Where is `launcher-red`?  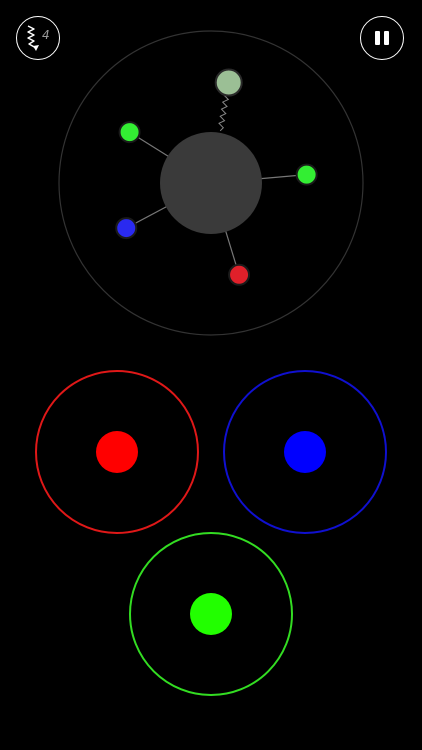 launcher-red is located at coordinates (117, 452).